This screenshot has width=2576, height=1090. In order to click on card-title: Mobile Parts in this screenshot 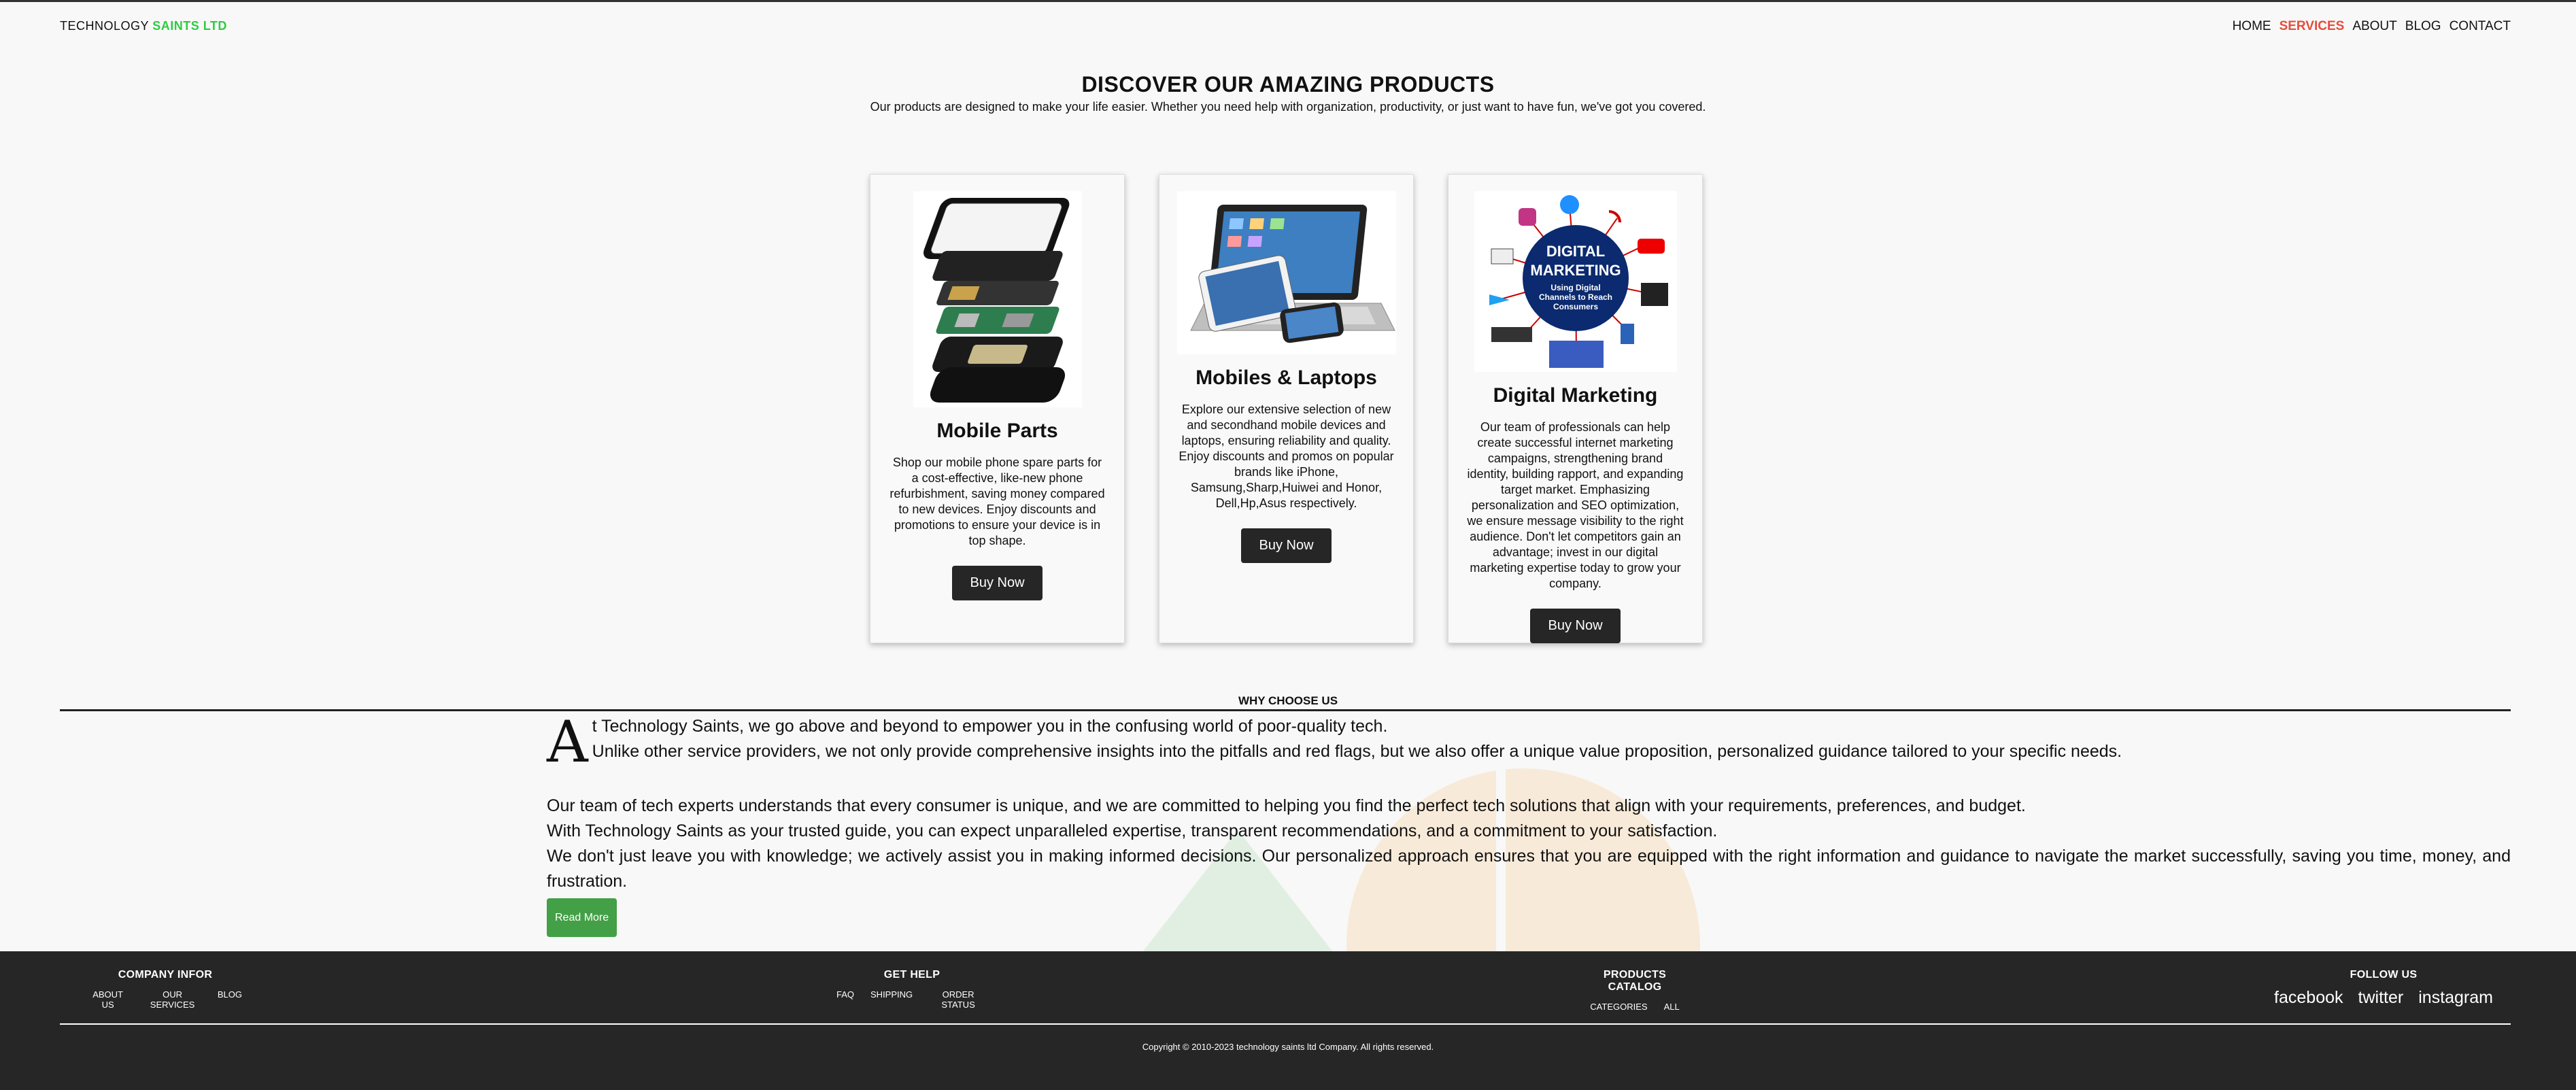, I will do `click(997, 431)`.